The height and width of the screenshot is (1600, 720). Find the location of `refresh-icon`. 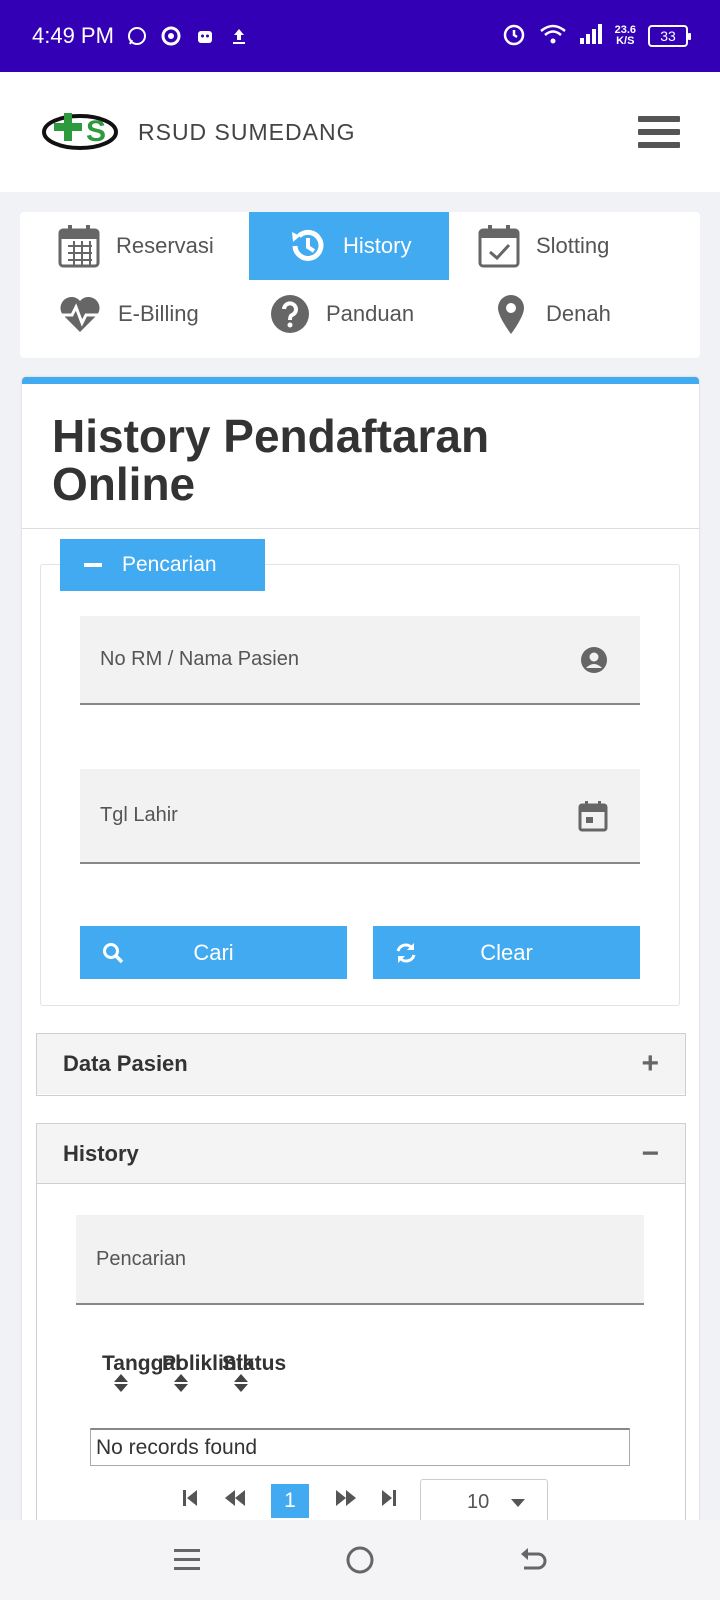

refresh-icon is located at coordinates (406, 953).